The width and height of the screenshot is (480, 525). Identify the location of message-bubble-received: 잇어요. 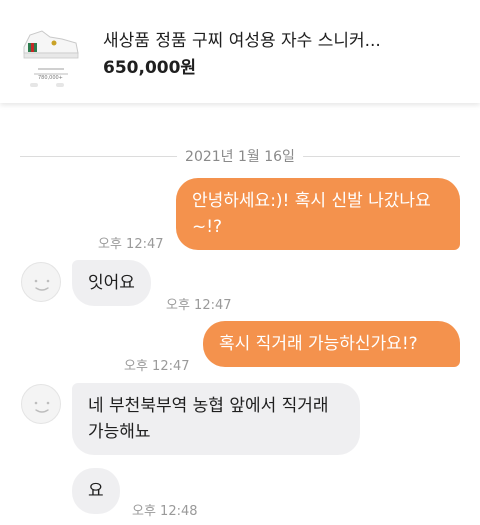
(111, 283).